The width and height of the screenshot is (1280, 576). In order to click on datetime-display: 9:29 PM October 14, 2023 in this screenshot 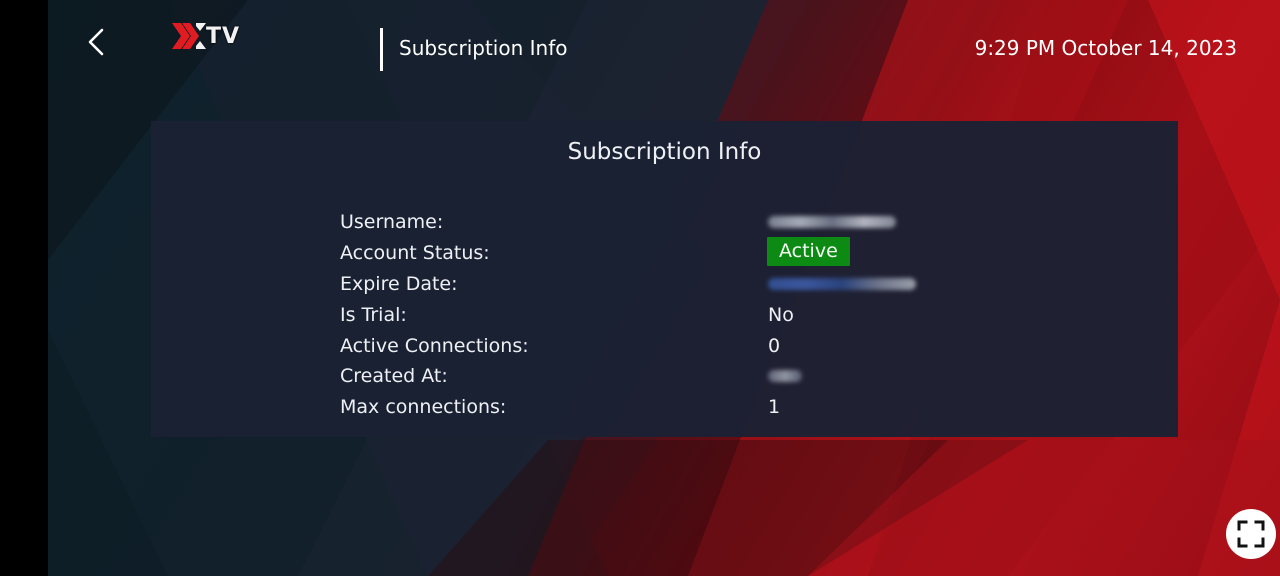, I will do `click(1105, 48)`.